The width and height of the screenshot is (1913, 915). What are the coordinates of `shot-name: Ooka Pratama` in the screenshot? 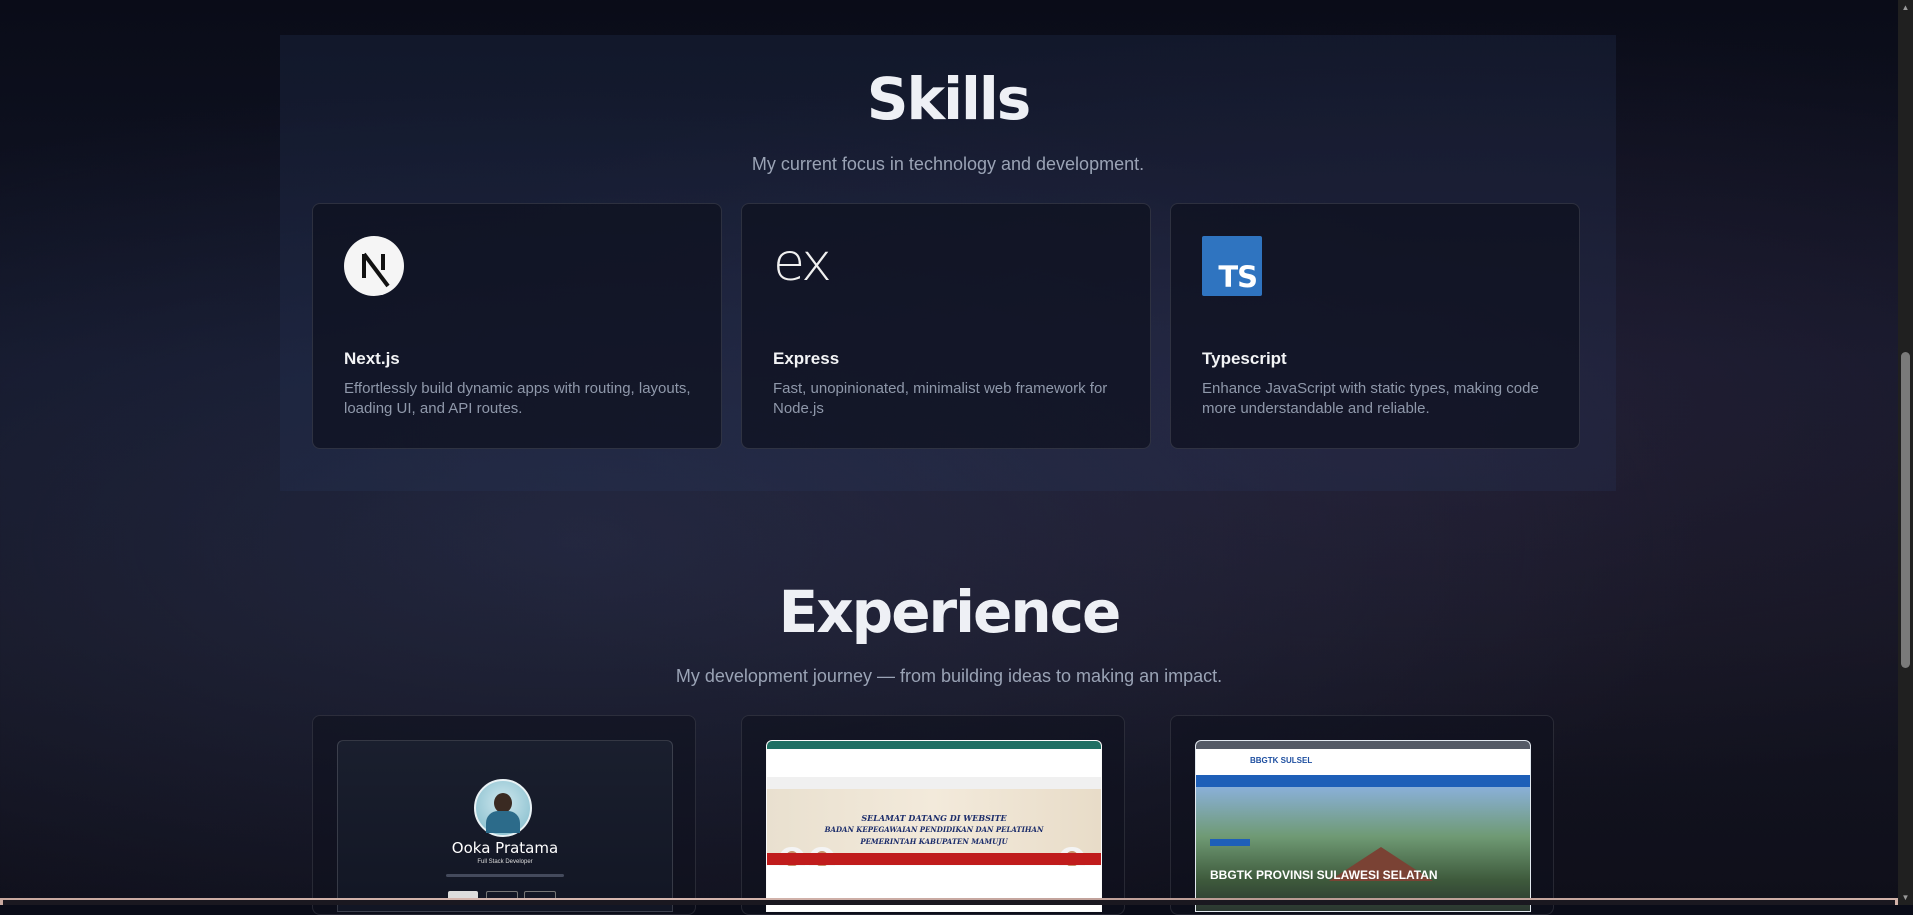 It's located at (505, 848).